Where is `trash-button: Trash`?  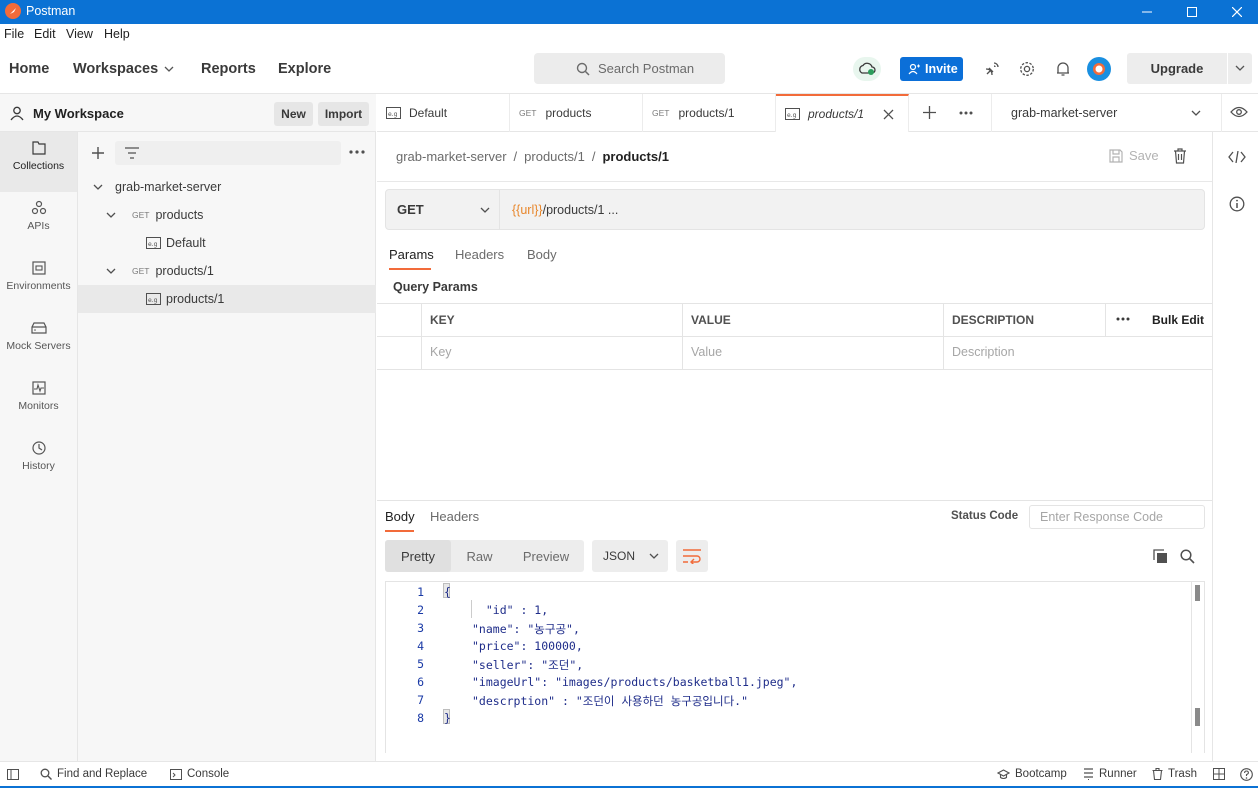 trash-button: Trash is located at coordinates (1174, 774).